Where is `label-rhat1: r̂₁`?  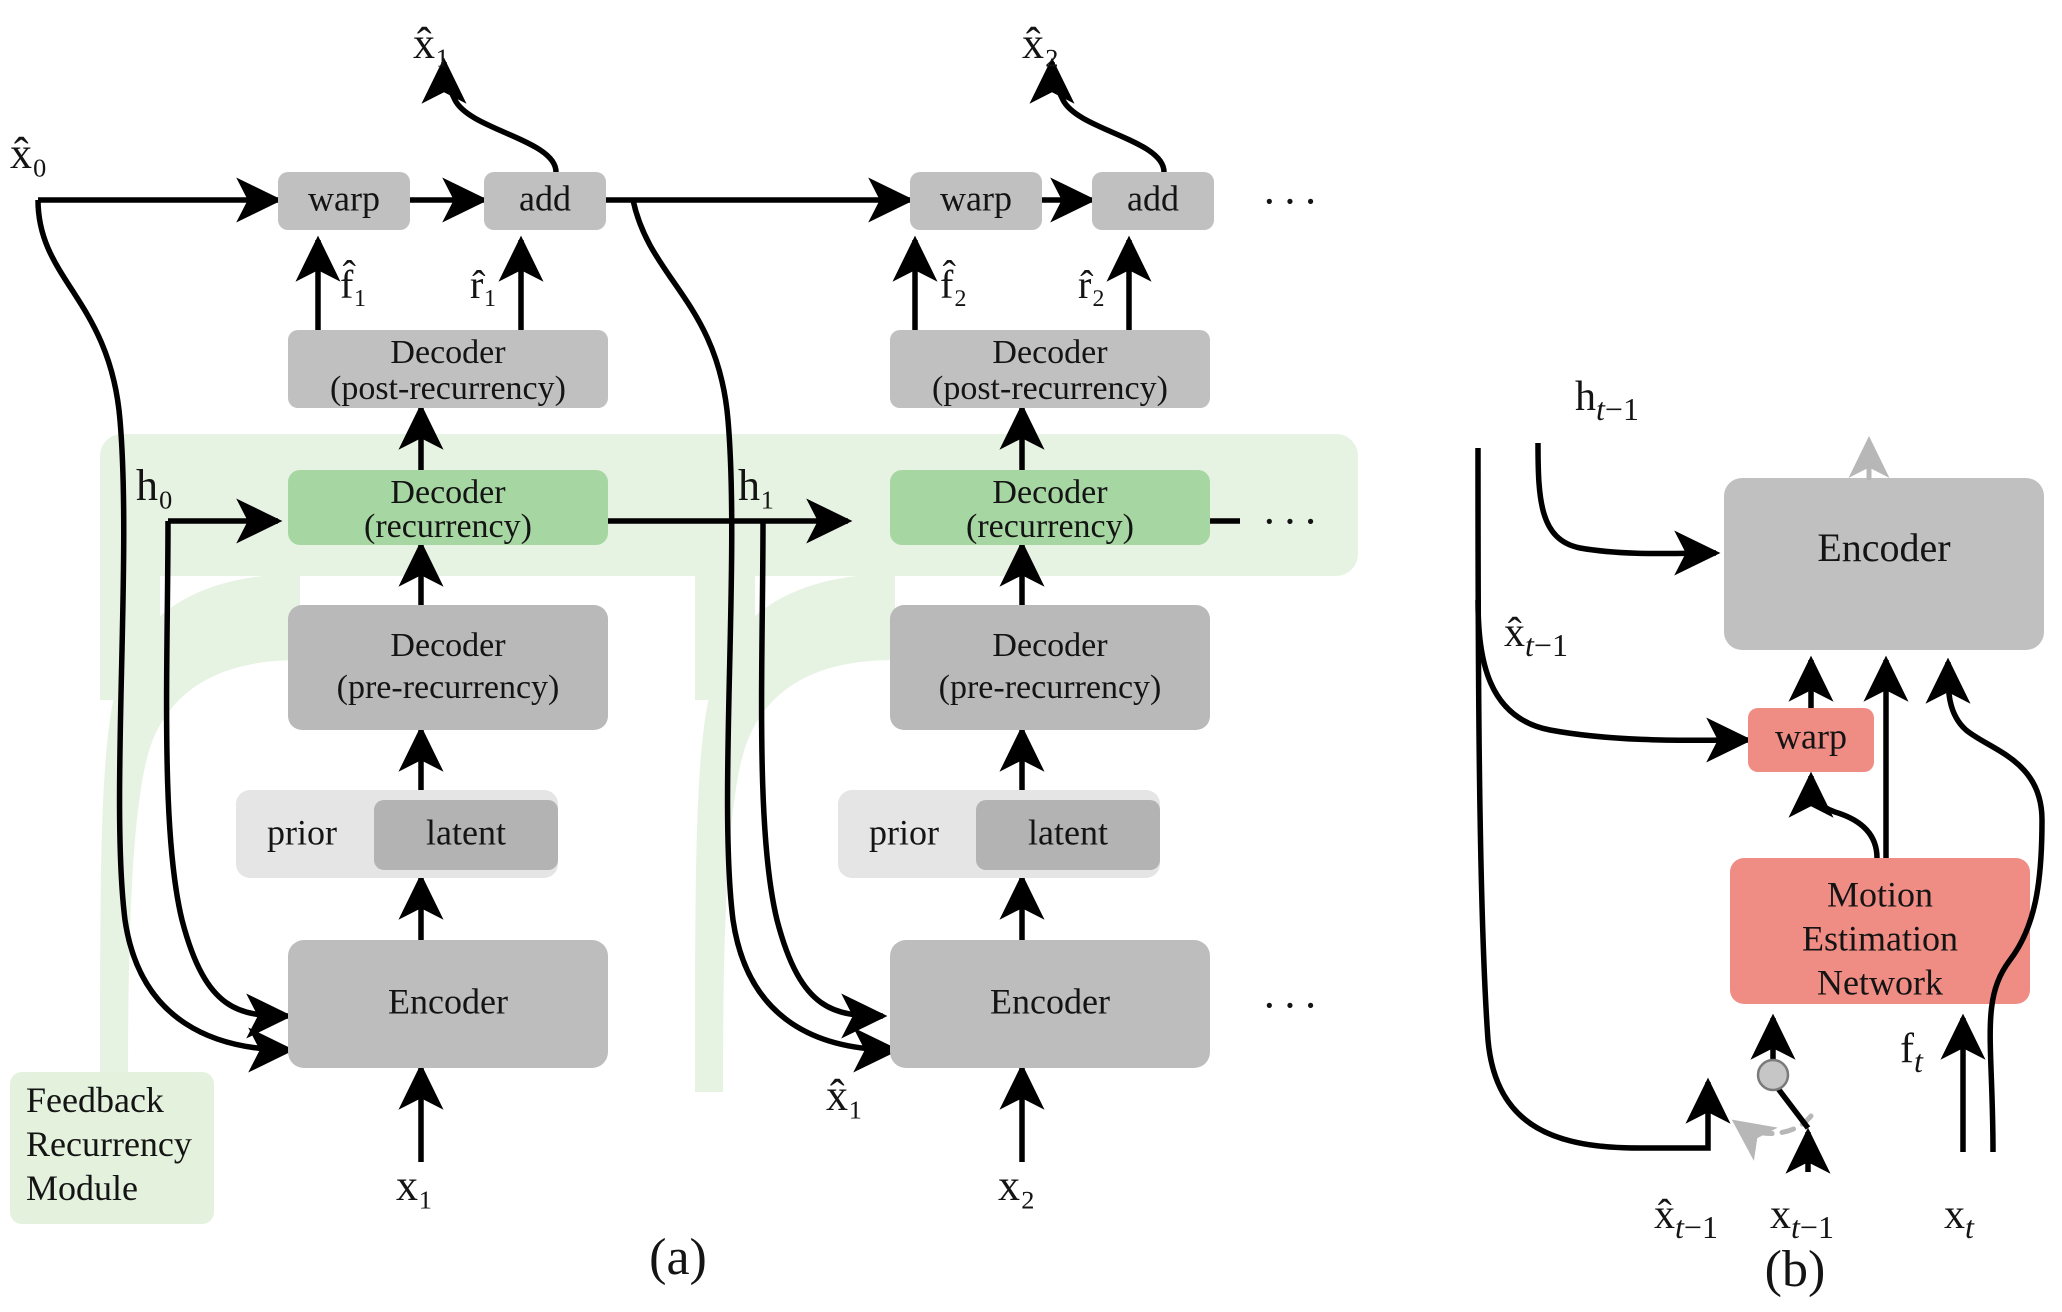 label-rhat1: r̂₁ is located at coordinates (483, 284).